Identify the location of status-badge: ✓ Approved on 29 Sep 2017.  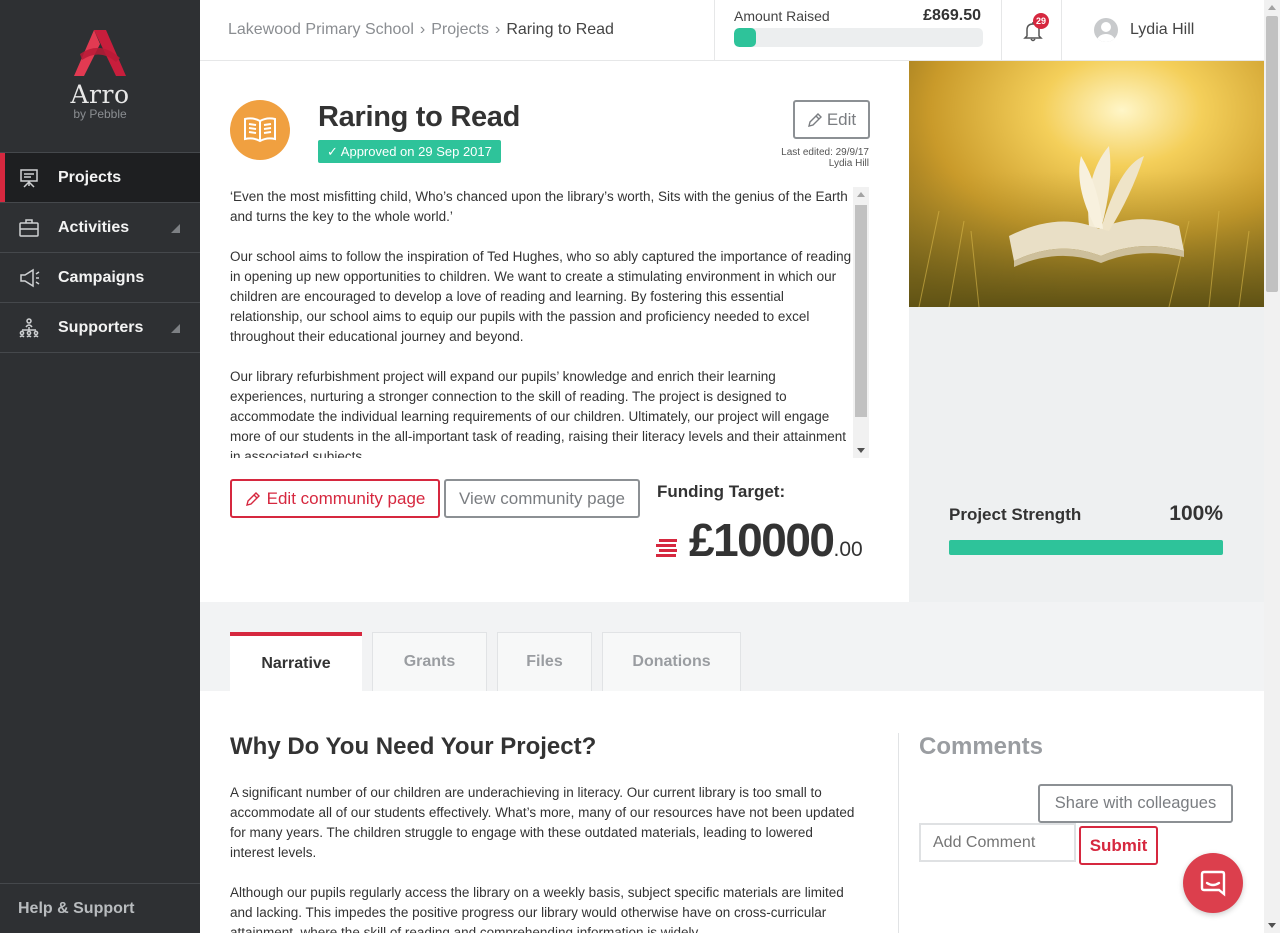
(409, 151).